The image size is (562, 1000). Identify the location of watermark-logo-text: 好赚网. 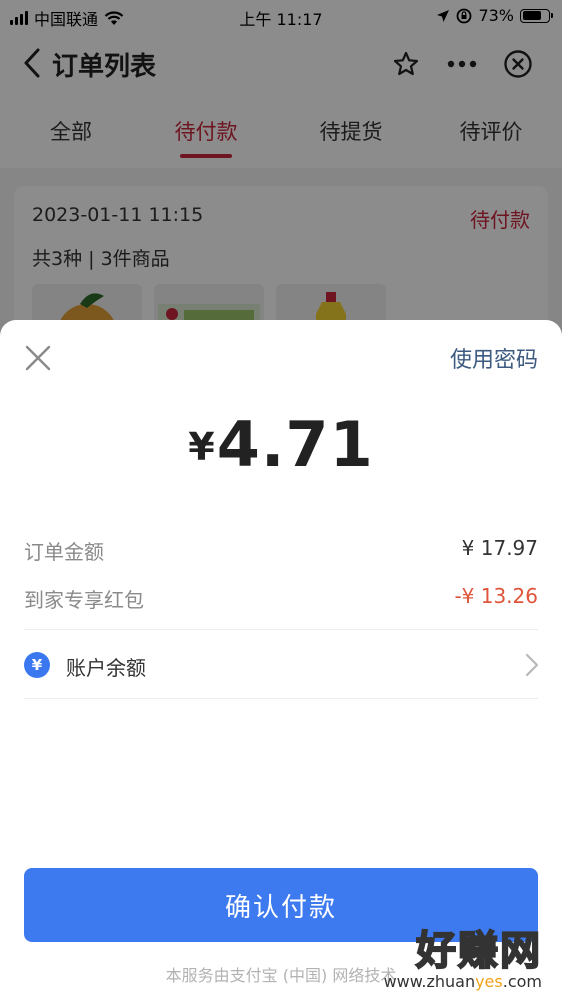
(478, 951).